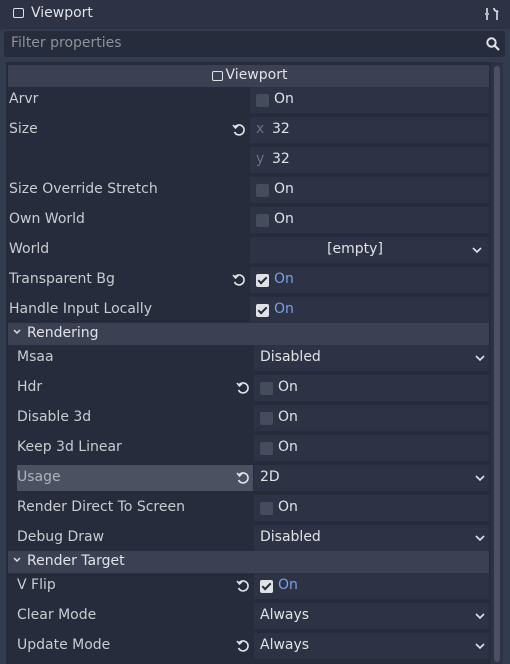 This screenshot has height=664, width=510. Describe the element at coordinates (281, 129) in the screenshot. I see `size-x-value: 32` at that location.